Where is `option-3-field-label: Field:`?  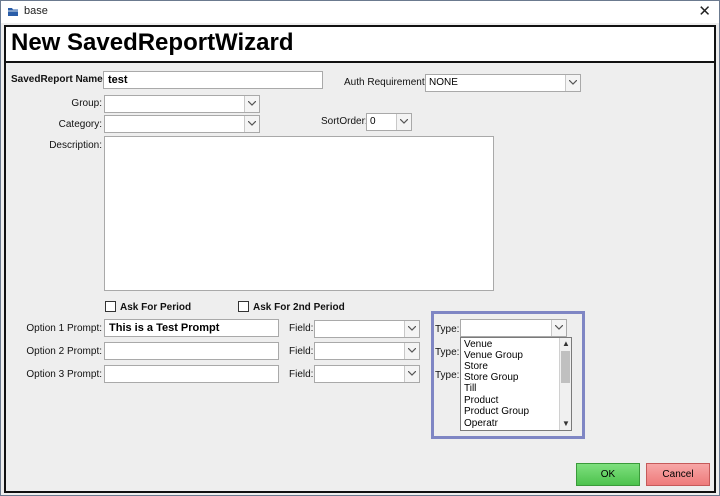
option-3-field-label: Field: is located at coordinates (301, 374).